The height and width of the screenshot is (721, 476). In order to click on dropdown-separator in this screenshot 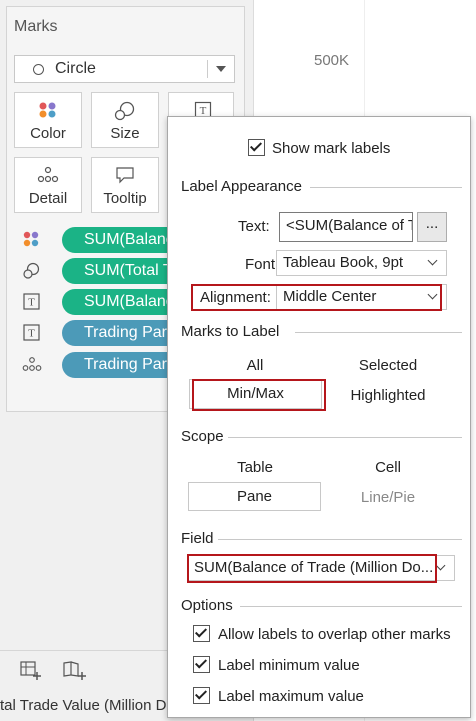, I will do `click(207, 69)`.